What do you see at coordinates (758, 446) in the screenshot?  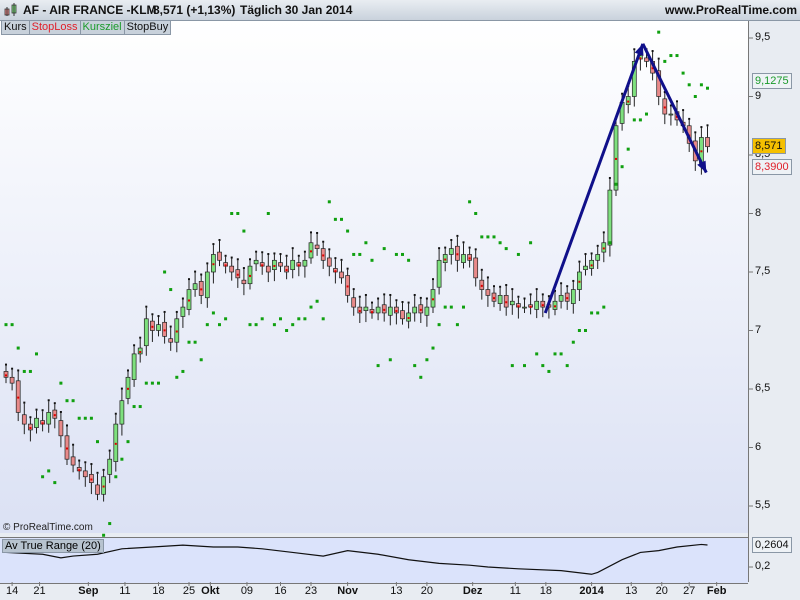 I see `y-tick-label: 6` at bounding box center [758, 446].